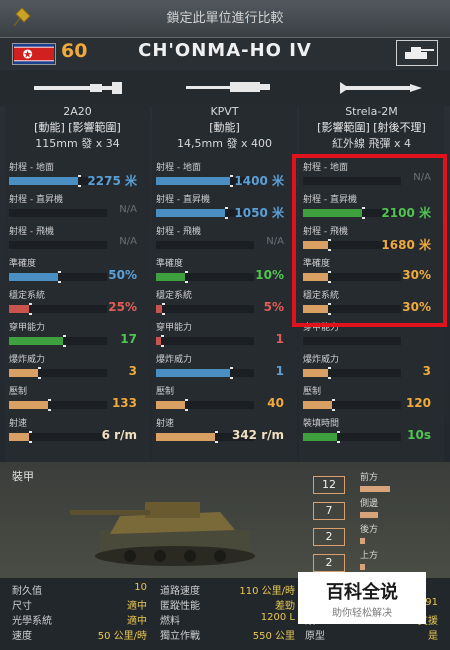 The width and height of the screenshot is (450, 650). I want to click on stat-label: 穿甲能力, so click(174, 328).